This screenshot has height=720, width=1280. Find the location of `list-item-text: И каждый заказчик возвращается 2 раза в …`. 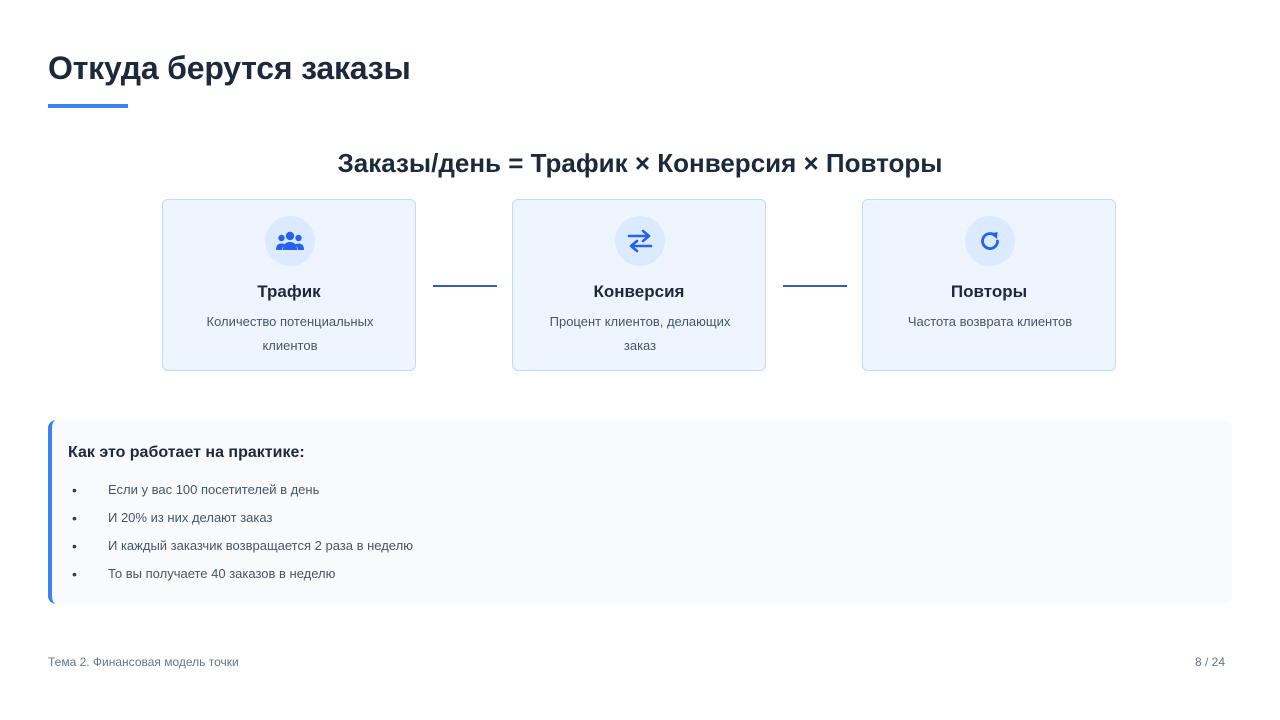

list-item-text: И каждый заказчик возвращается 2 раза в … is located at coordinates (260, 545).